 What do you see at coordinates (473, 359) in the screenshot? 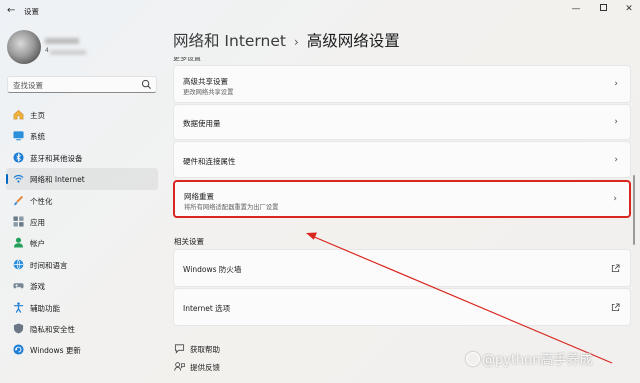
I see `watermark-logo-icon` at bounding box center [473, 359].